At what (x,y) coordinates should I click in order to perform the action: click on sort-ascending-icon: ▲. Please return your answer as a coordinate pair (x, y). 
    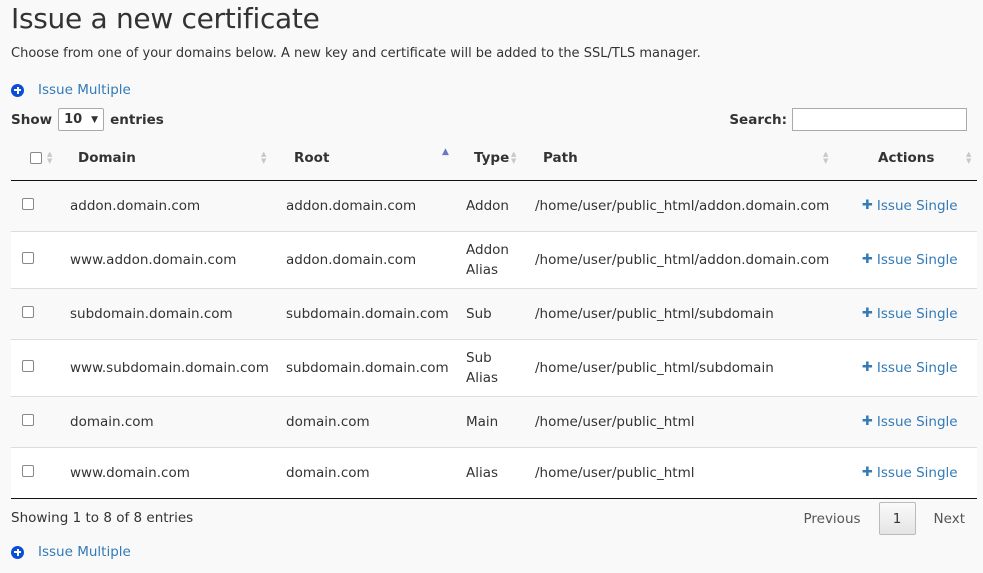
    Looking at the image, I should click on (445, 152).